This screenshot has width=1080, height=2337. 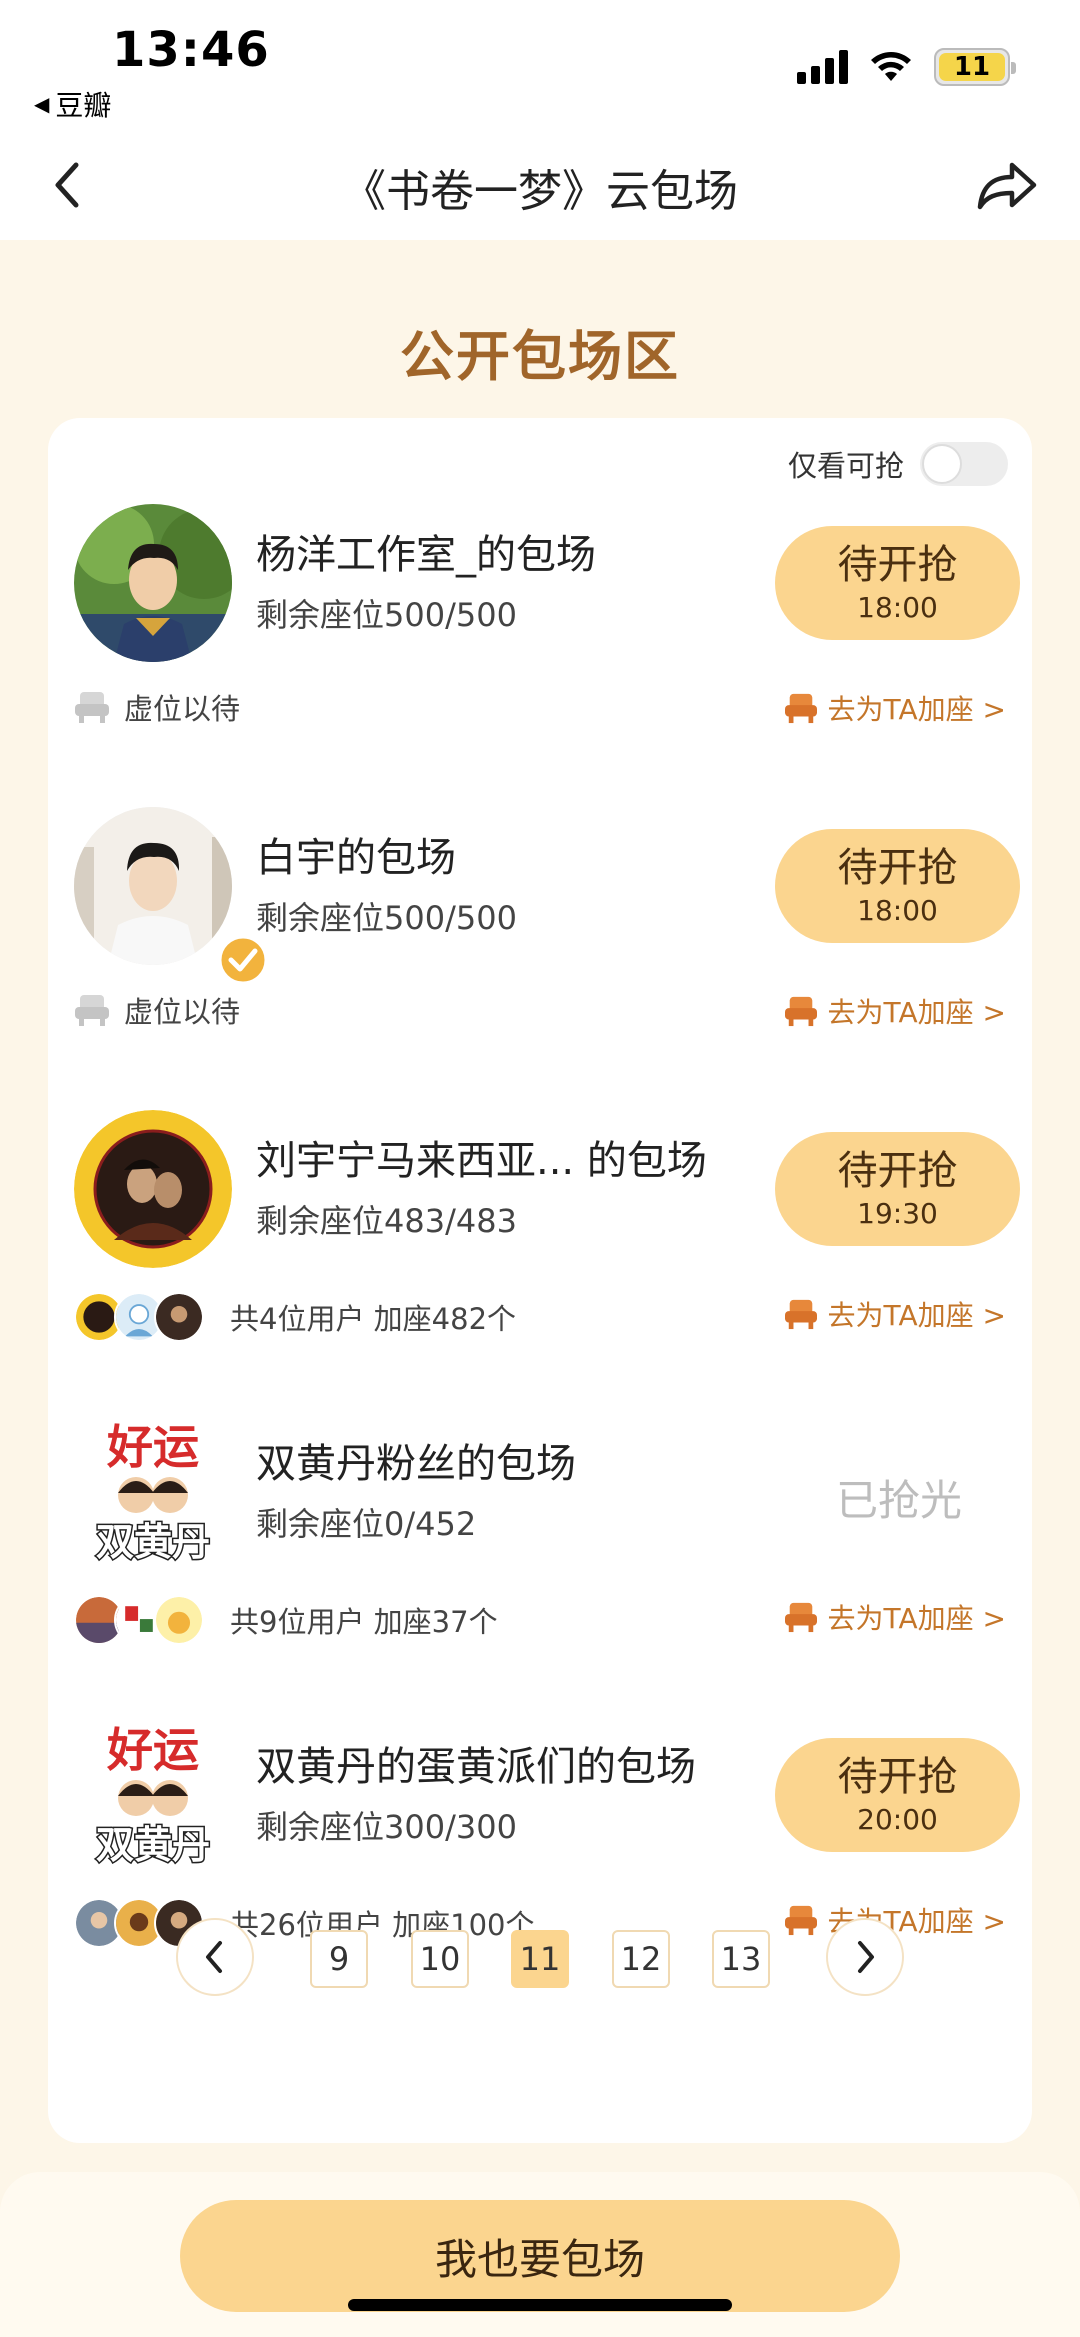 What do you see at coordinates (83, 105) in the screenshot?
I see `back-app-label: 豆瓣` at bounding box center [83, 105].